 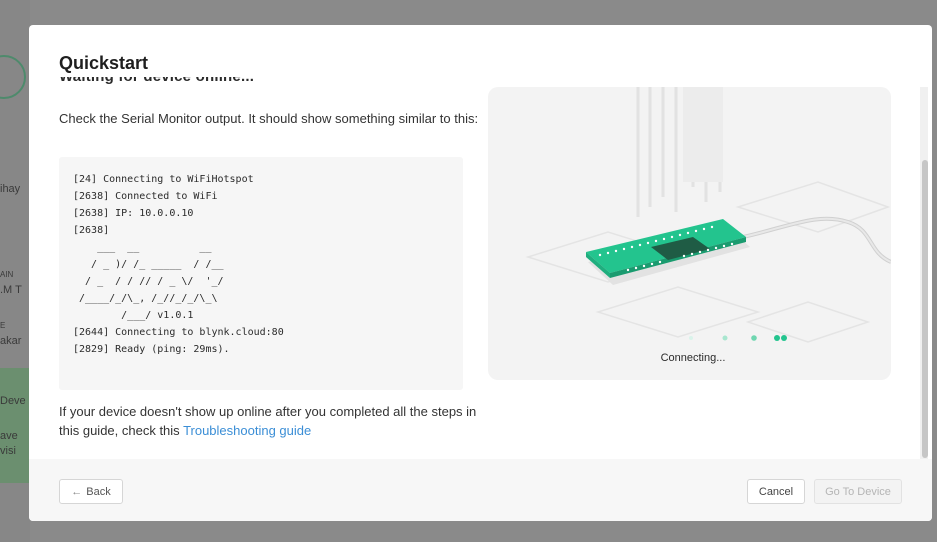 I want to click on background-text: AIN, so click(x=7, y=274).